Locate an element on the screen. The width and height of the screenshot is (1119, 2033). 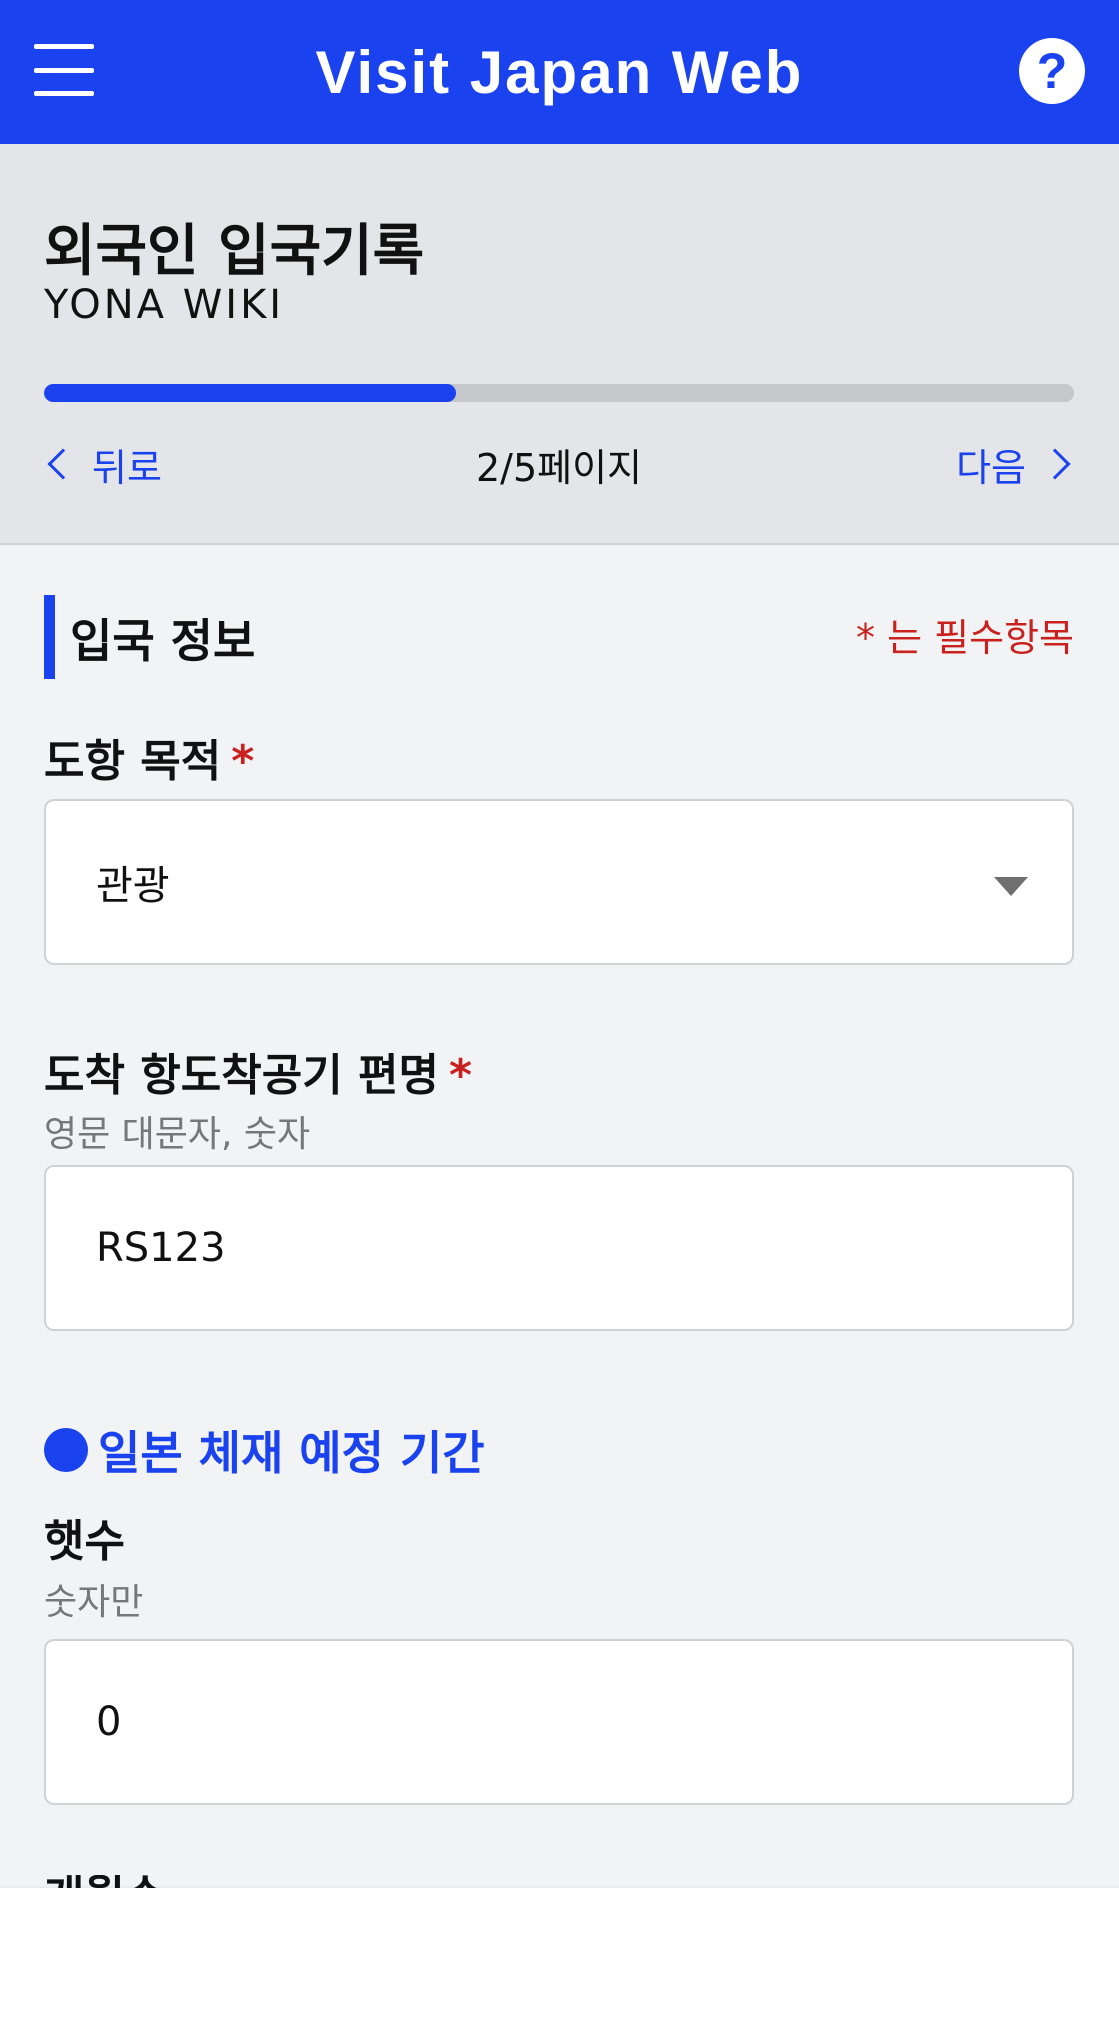
section-header: 입국 정보 * 는 필수항목 is located at coordinates (559, 637).